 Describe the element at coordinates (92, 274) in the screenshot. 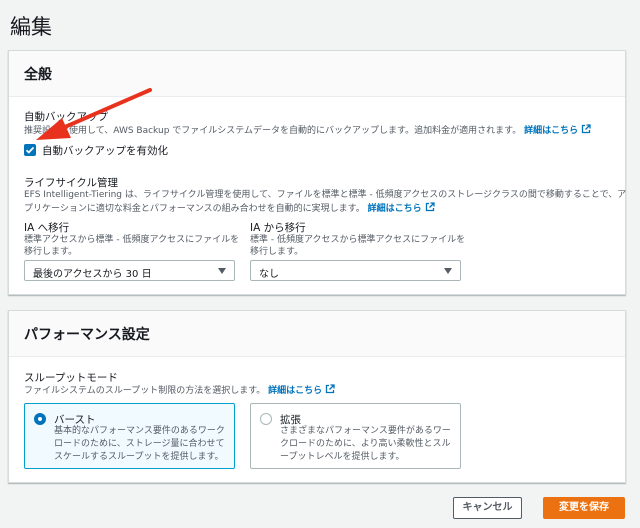

I see `ia-in-select-value: 最後のアクセスから 30 日` at that location.